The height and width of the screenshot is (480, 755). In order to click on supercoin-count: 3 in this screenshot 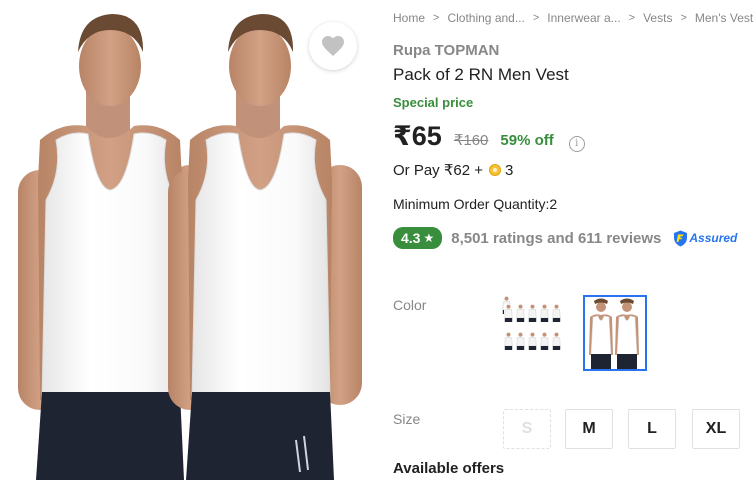, I will do `click(509, 170)`.